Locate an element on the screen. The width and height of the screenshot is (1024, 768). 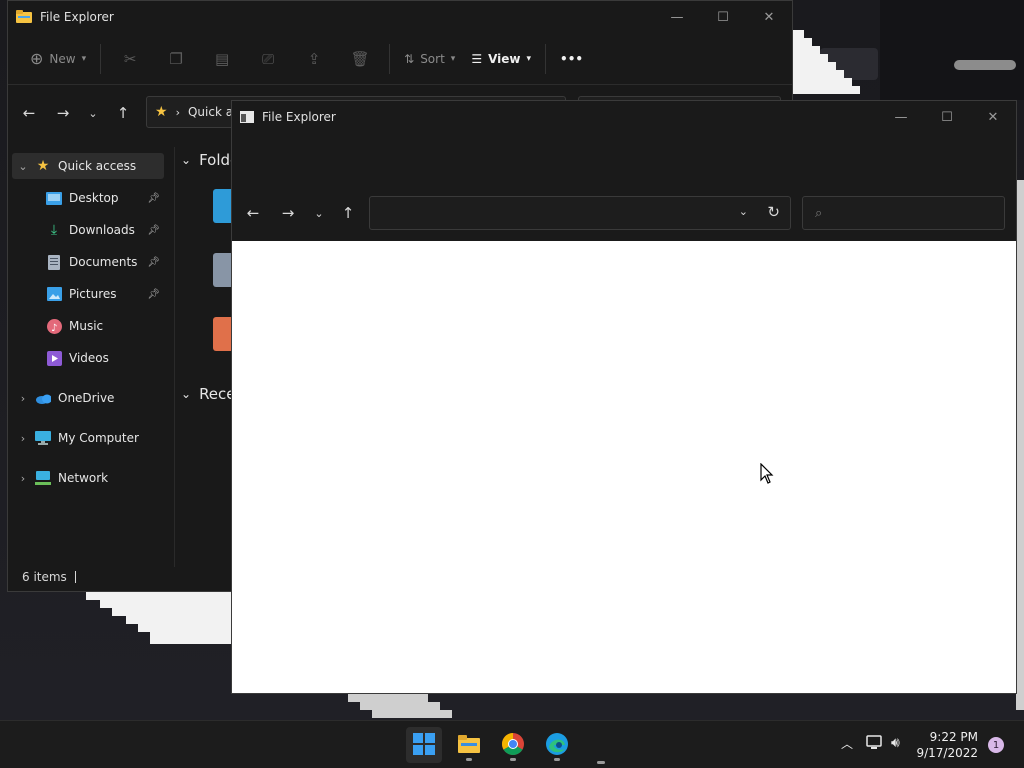
address-bar: ⌄ ↻ is located at coordinates (580, 213).